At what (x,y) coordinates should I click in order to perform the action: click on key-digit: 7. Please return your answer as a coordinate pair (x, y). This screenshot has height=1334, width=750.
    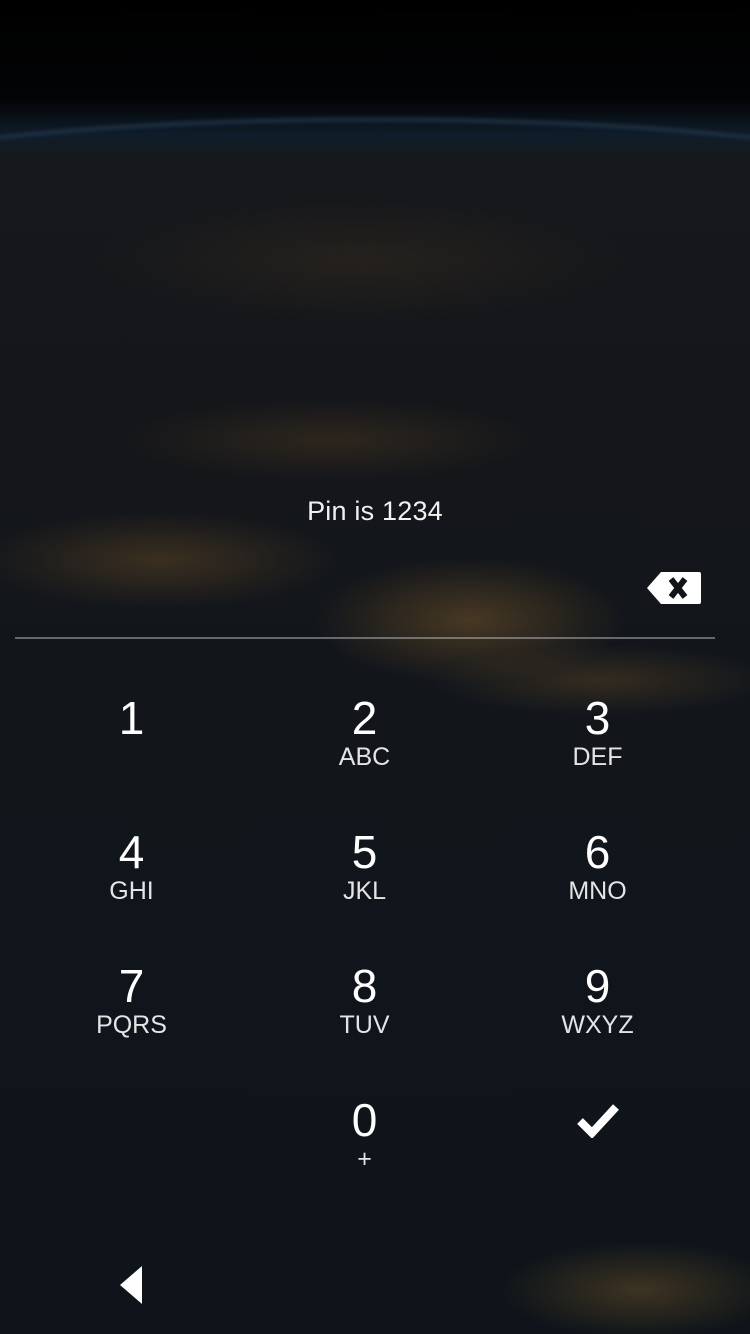
    Looking at the image, I should click on (131, 986).